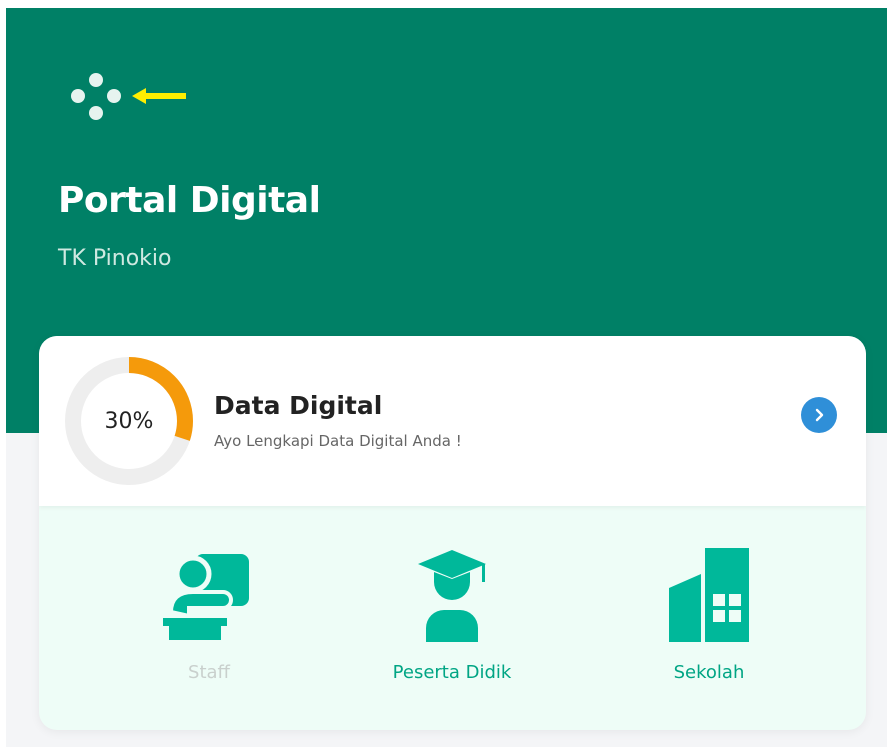 The width and height of the screenshot is (887, 747). Describe the element at coordinates (189, 200) in the screenshot. I see `page-title: Portal Digital` at that location.